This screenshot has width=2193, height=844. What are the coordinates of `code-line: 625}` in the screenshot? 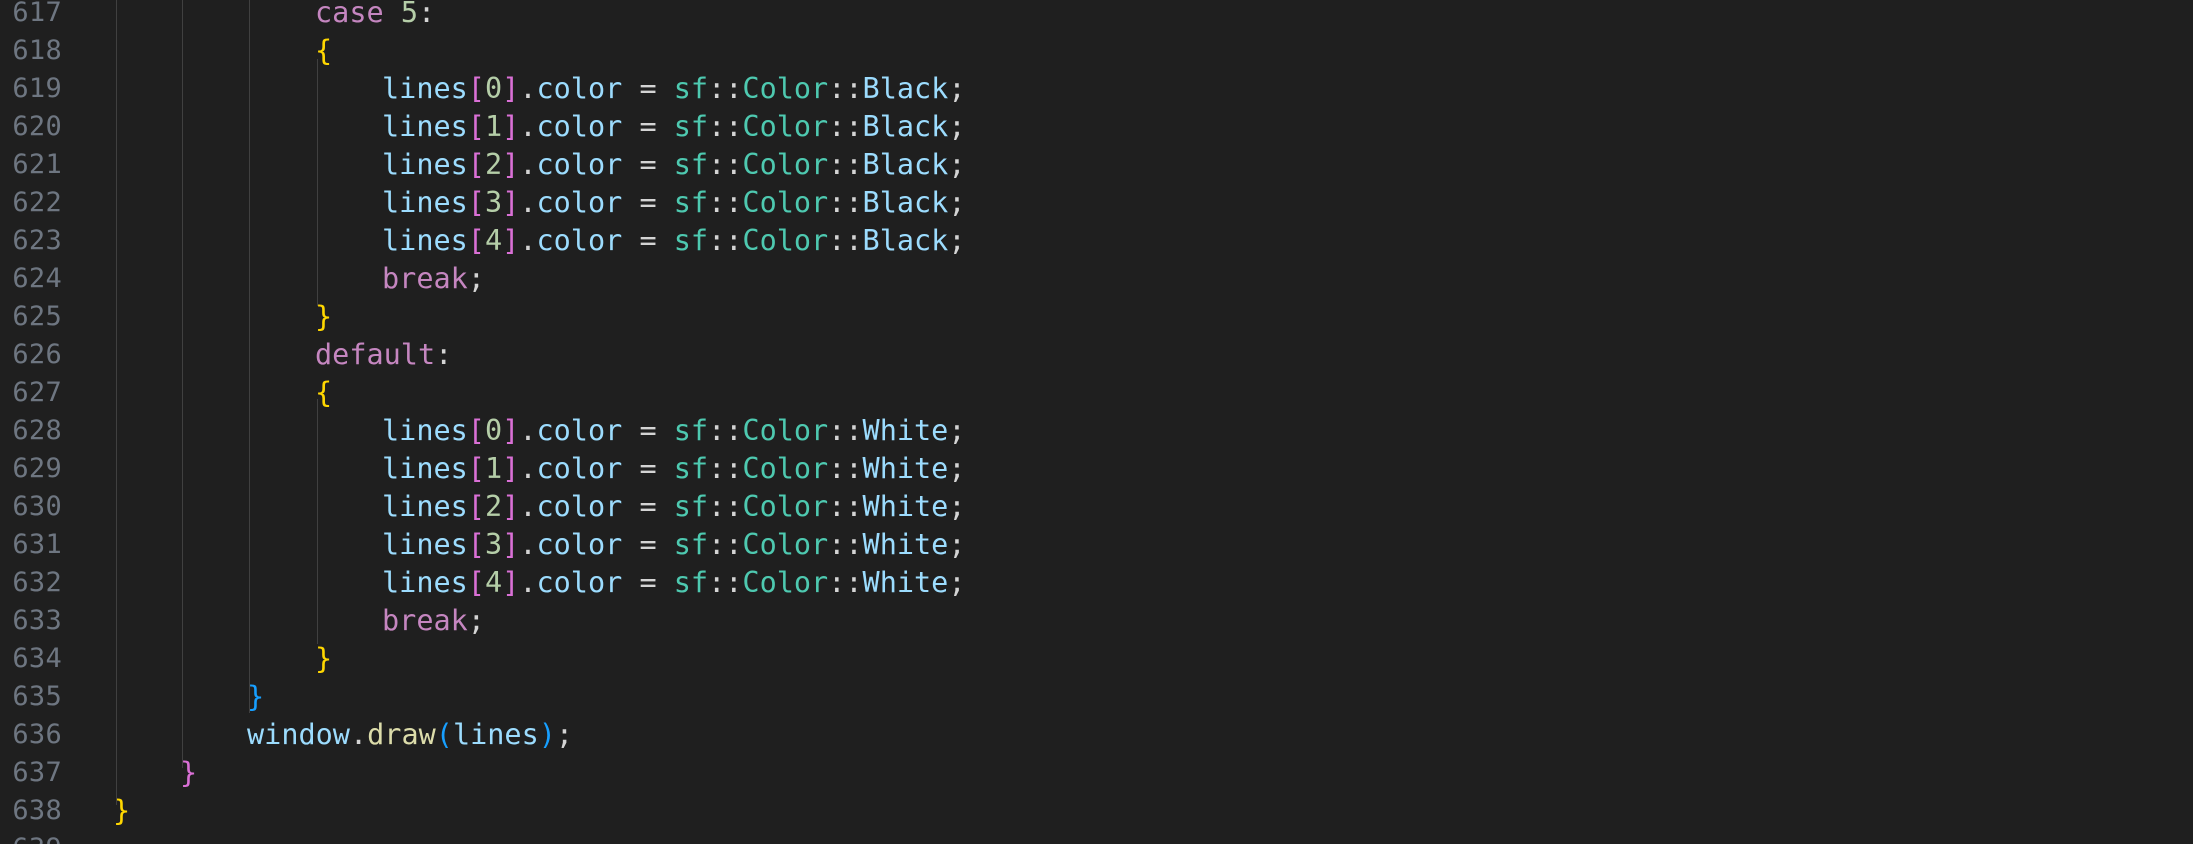 It's located at (1096, 317).